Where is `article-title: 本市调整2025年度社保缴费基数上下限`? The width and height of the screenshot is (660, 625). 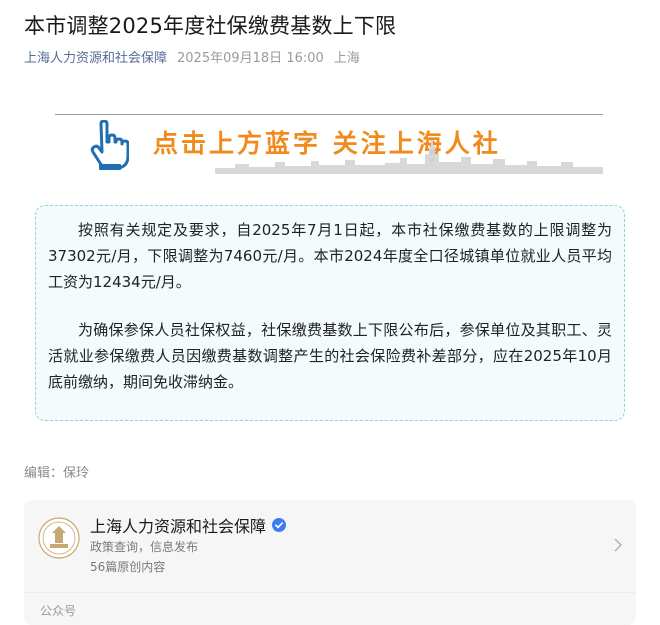
article-title: 本市调整2025年度社保缴费基数上下限 is located at coordinates (210, 26).